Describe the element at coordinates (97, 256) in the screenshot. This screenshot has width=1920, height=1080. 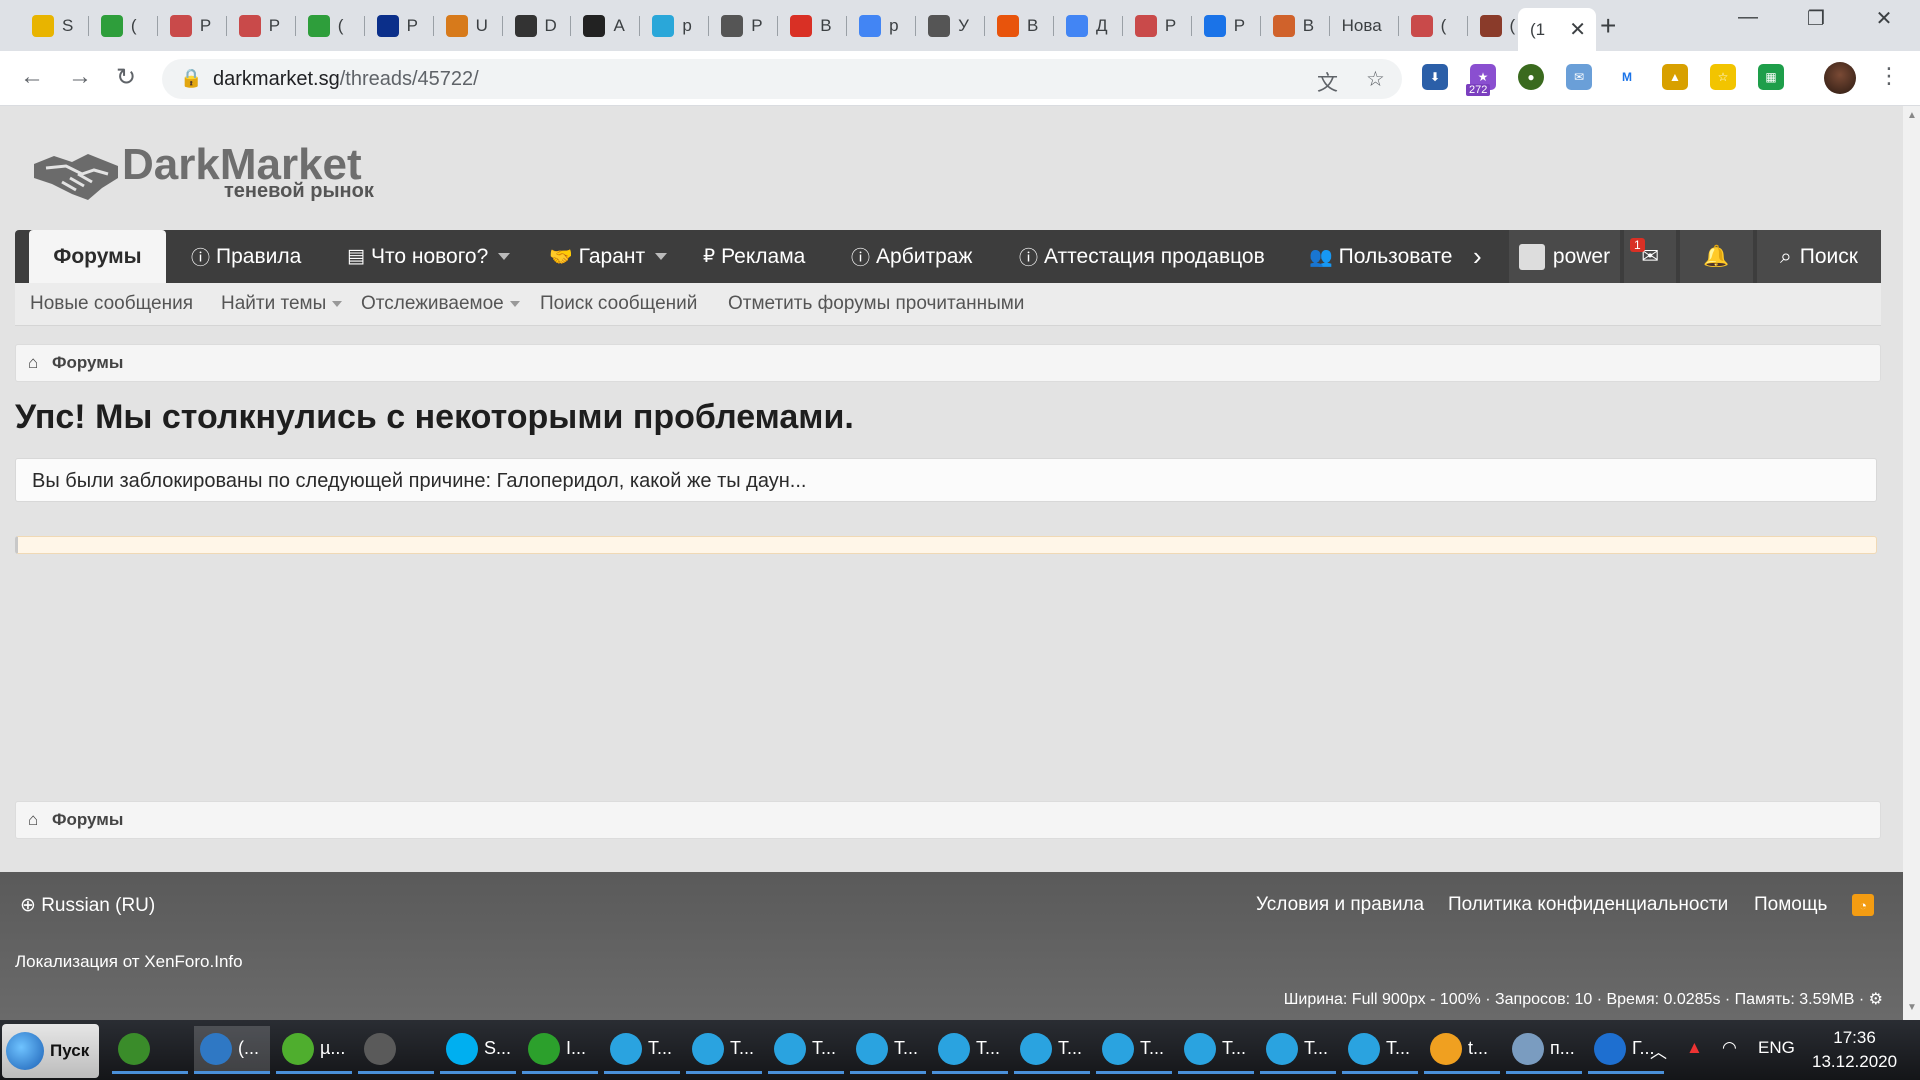
I see `nav-forums: Форумы` at that location.